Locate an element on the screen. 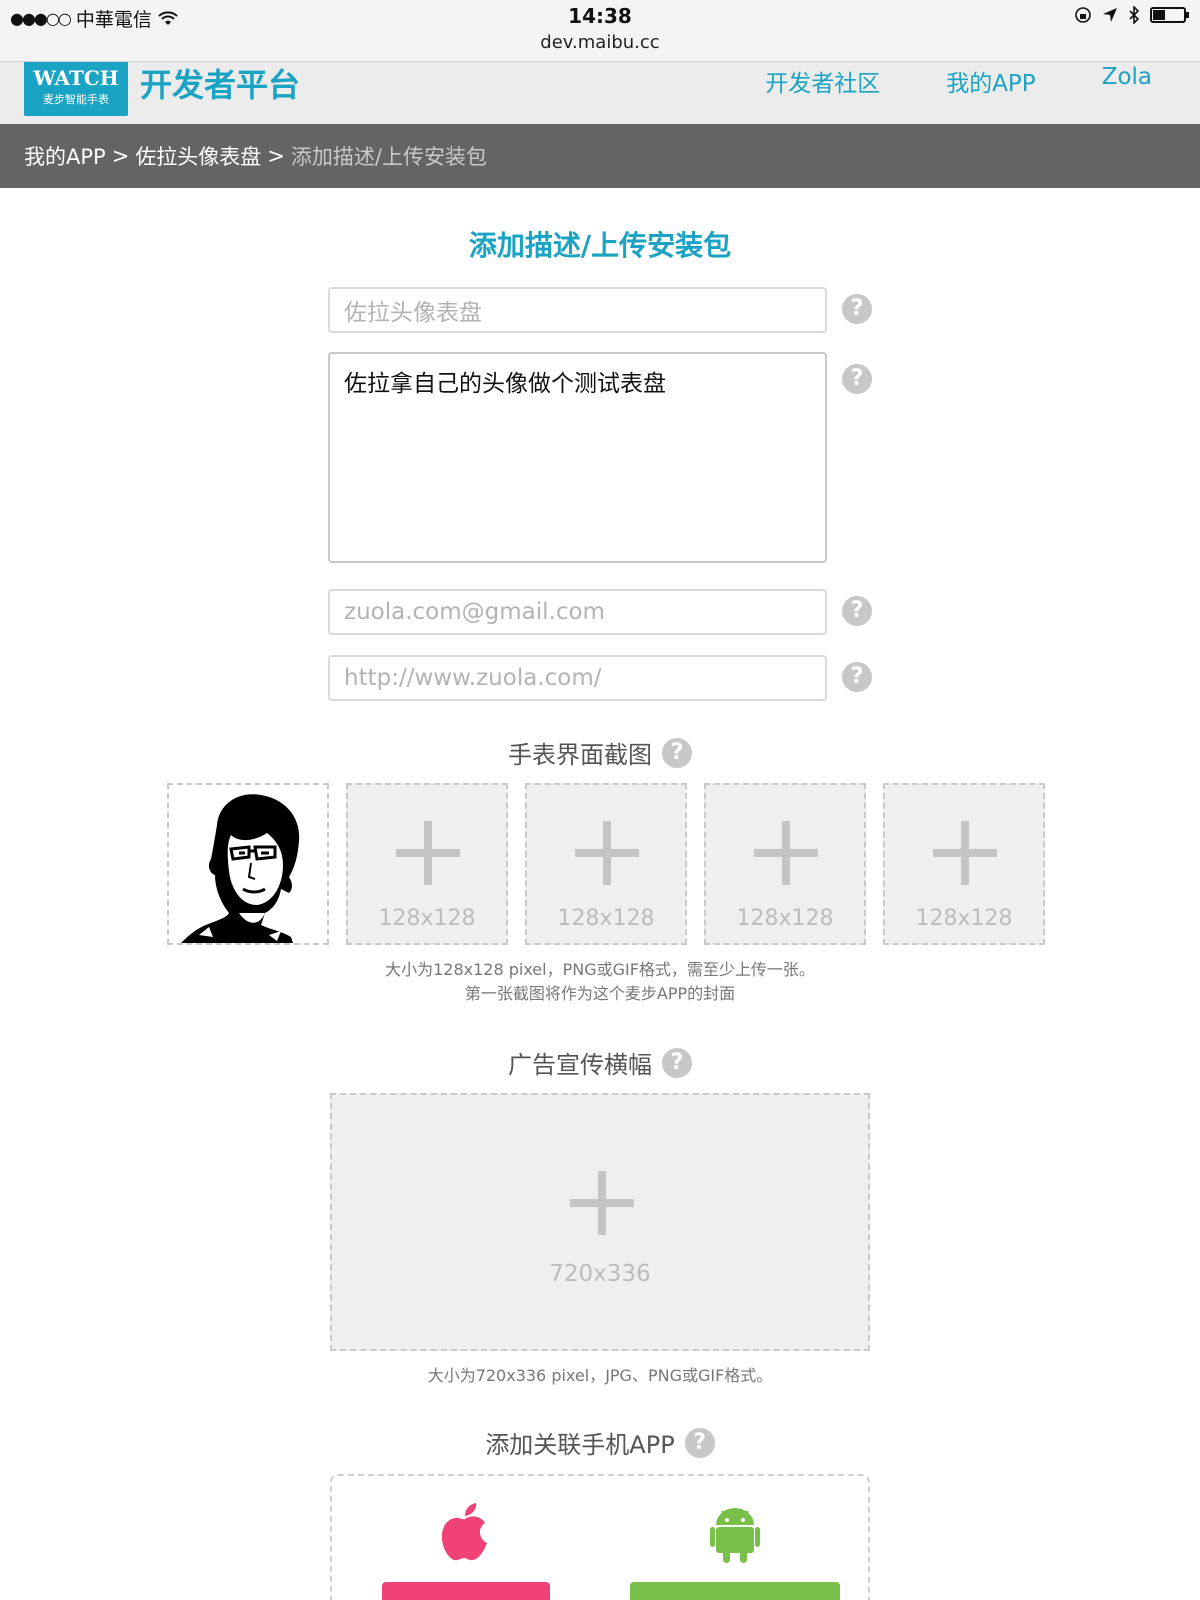 The height and width of the screenshot is (1600, 1200). add-android-app-button is located at coordinates (735, 1591).